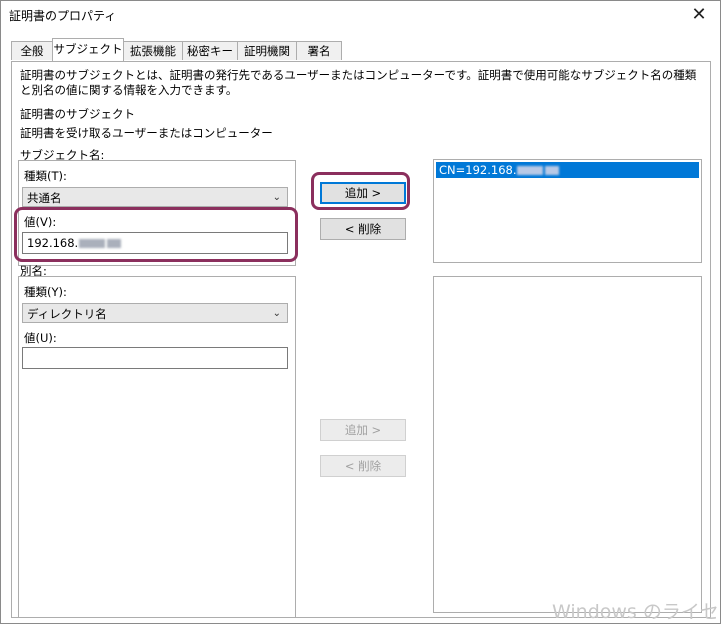  Describe the element at coordinates (636, 612) in the screenshot. I see `activation-watermark: Windows のライセンス` at that location.